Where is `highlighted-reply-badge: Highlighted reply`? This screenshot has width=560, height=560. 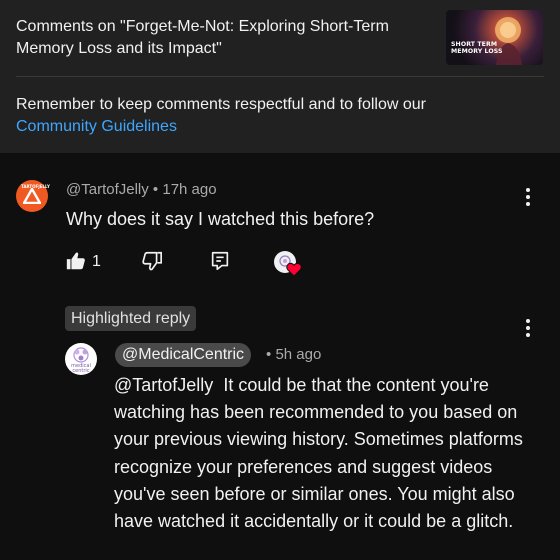
highlighted-reply-badge: Highlighted reply is located at coordinates (131, 318).